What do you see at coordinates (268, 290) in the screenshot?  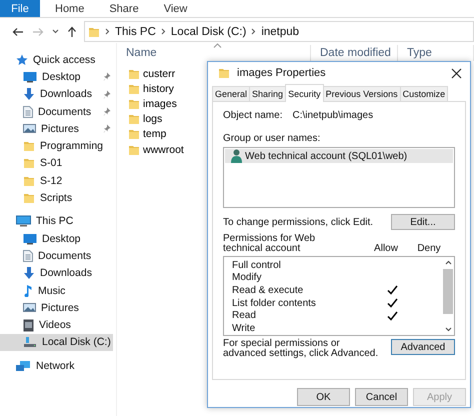 I see `permission-name: Read & execute` at bounding box center [268, 290].